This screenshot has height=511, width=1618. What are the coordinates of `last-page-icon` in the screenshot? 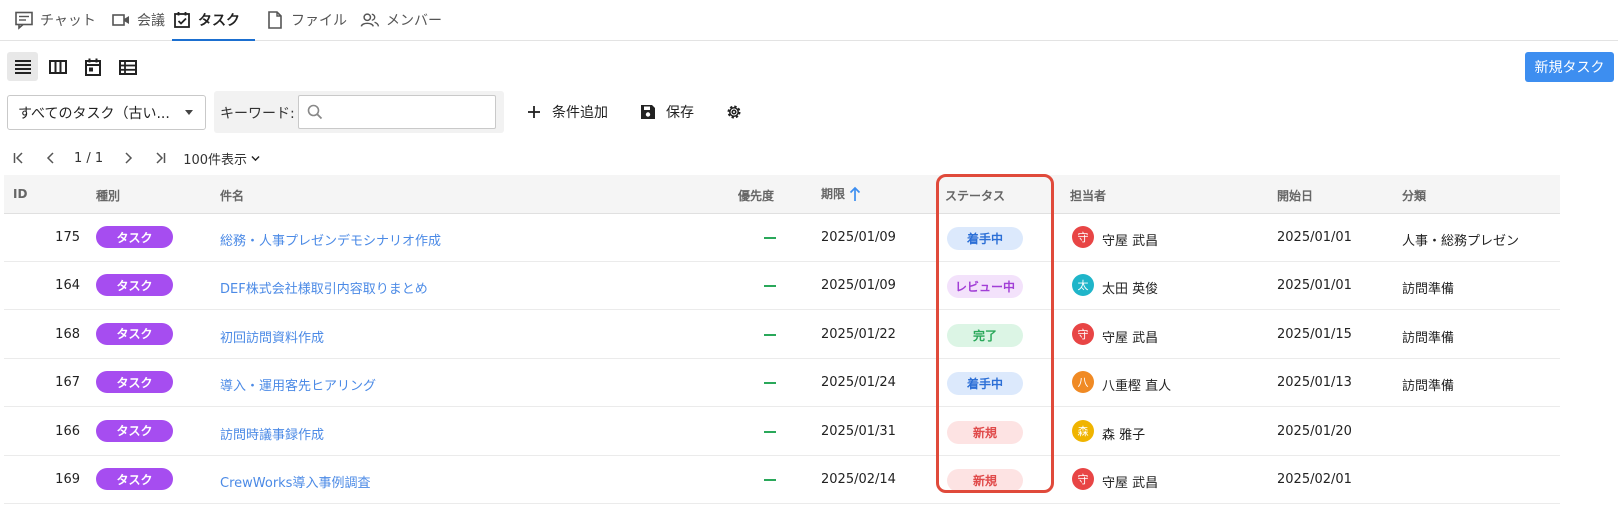 It's located at (161, 158).